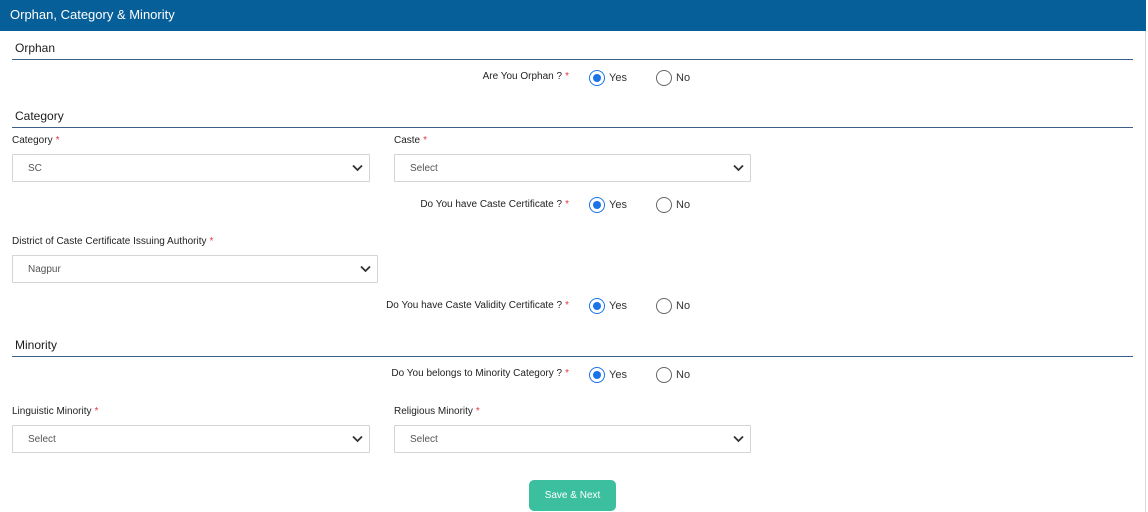 The height and width of the screenshot is (512, 1148). Describe the element at coordinates (92, 14) in the screenshot. I see `panel-title: Orphan, Category & Minority` at that location.